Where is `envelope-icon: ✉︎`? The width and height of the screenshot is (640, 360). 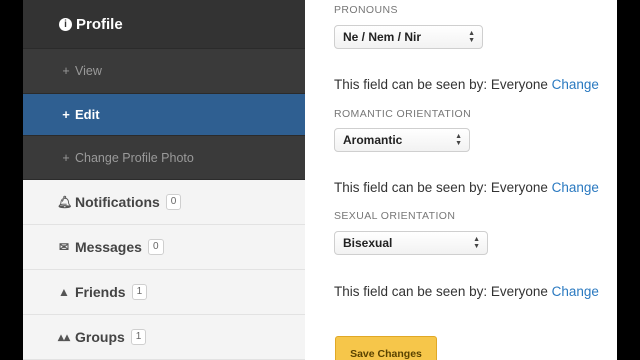 envelope-icon: ✉︎ is located at coordinates (64, 247).